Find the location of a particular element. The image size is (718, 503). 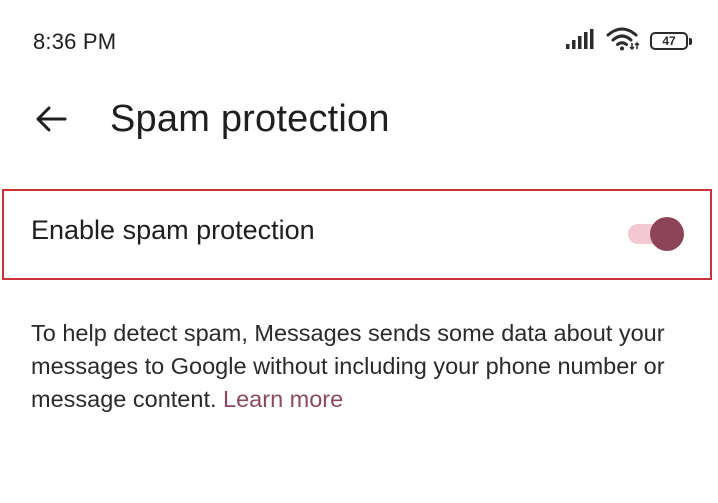

app-bar: Spam protection is located at coordinates (359, 121).